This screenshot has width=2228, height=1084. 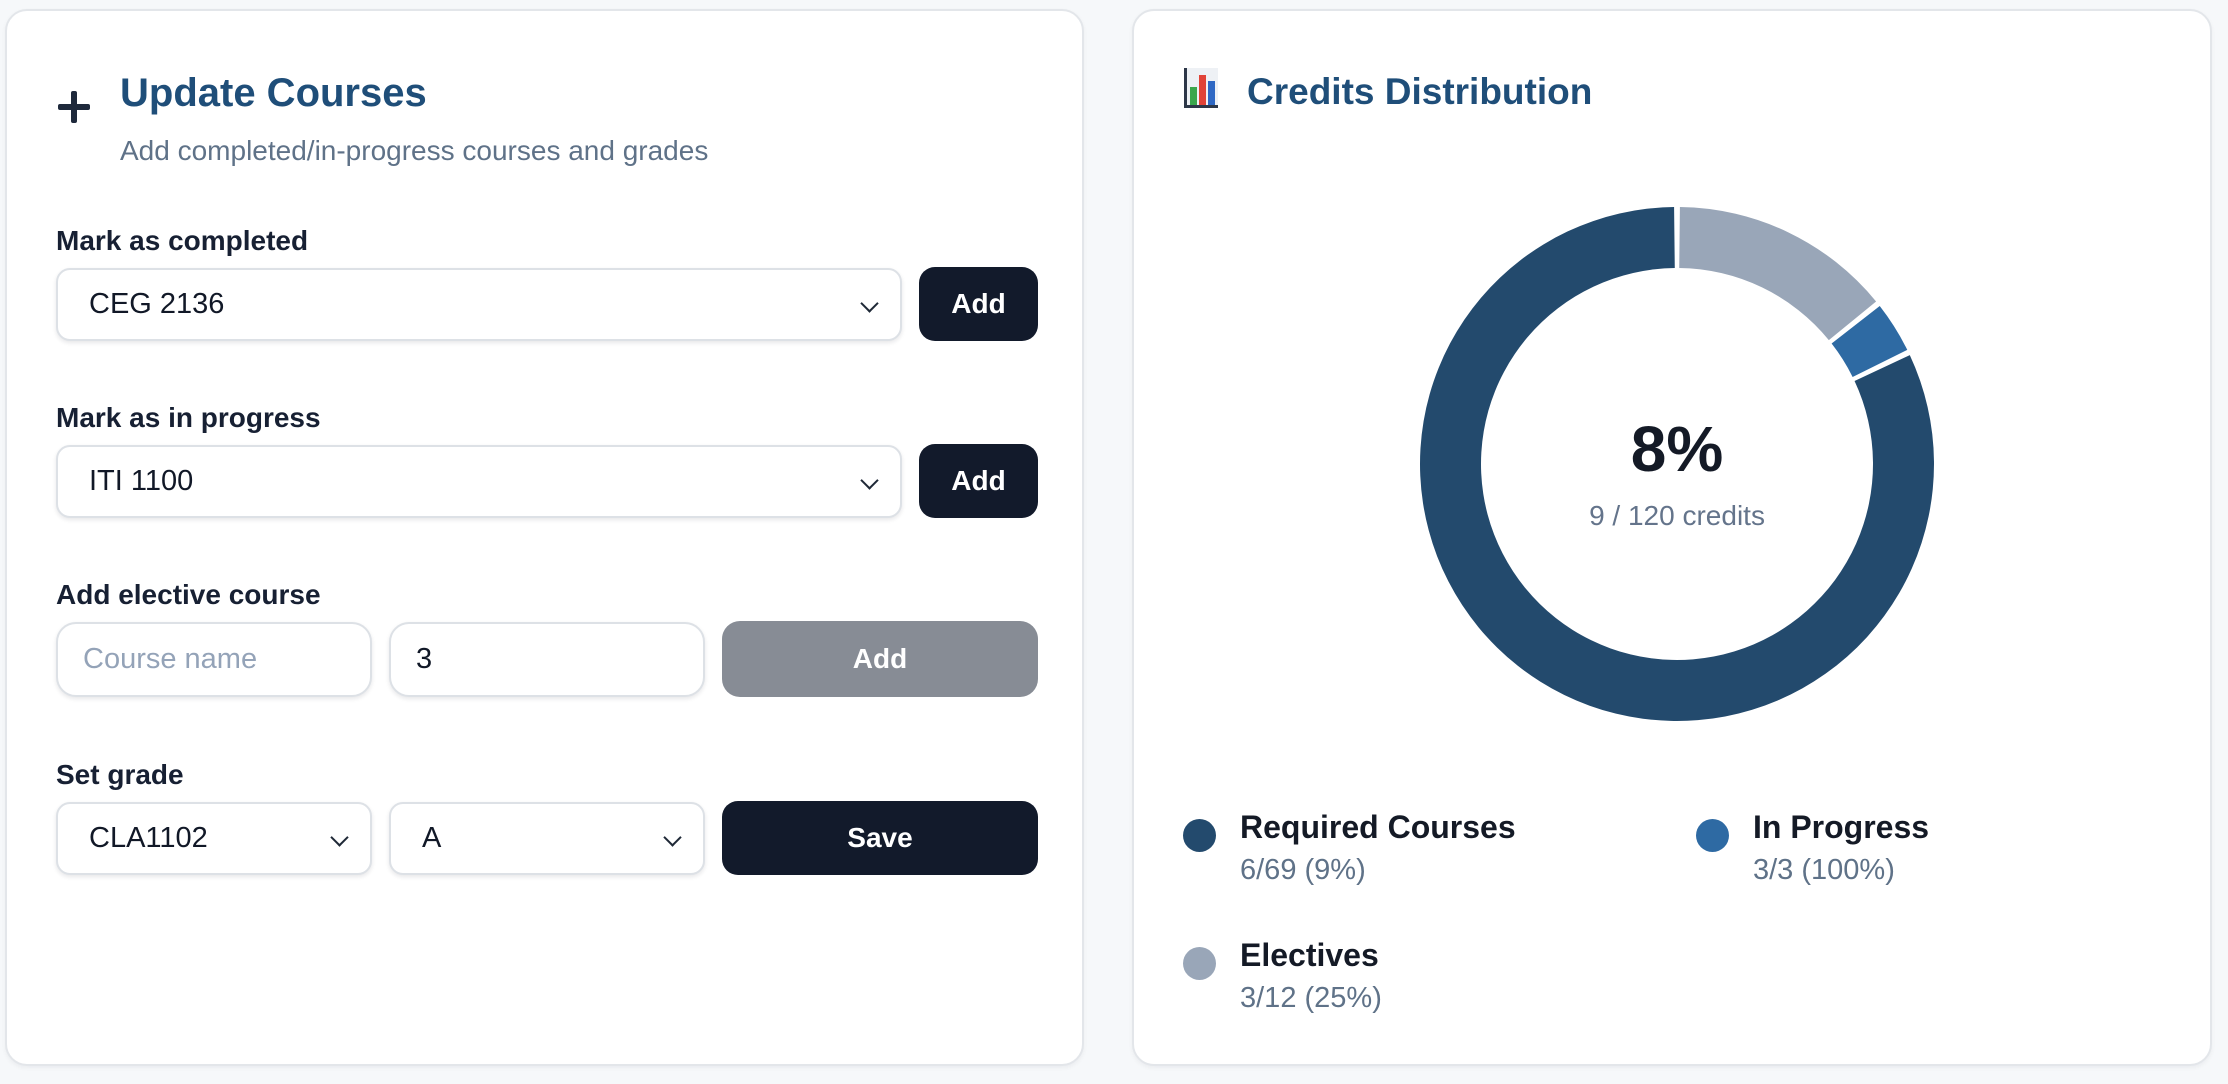 I want to click on completed-course-select: CEG 2136, so click(x=479, y=304).